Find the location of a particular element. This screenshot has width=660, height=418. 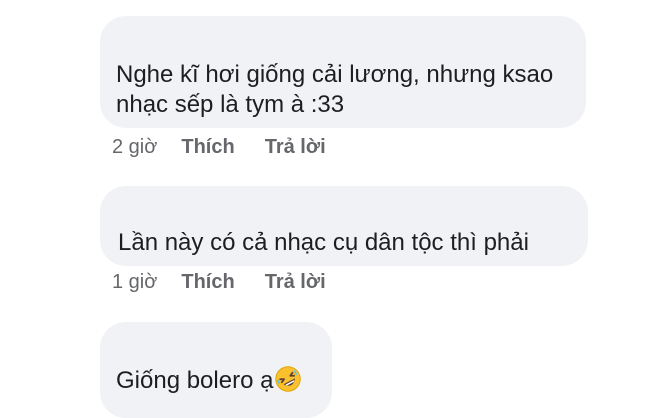

comment-text-wrapper: Giống bolero ạ is located at coordinates (209, 381).